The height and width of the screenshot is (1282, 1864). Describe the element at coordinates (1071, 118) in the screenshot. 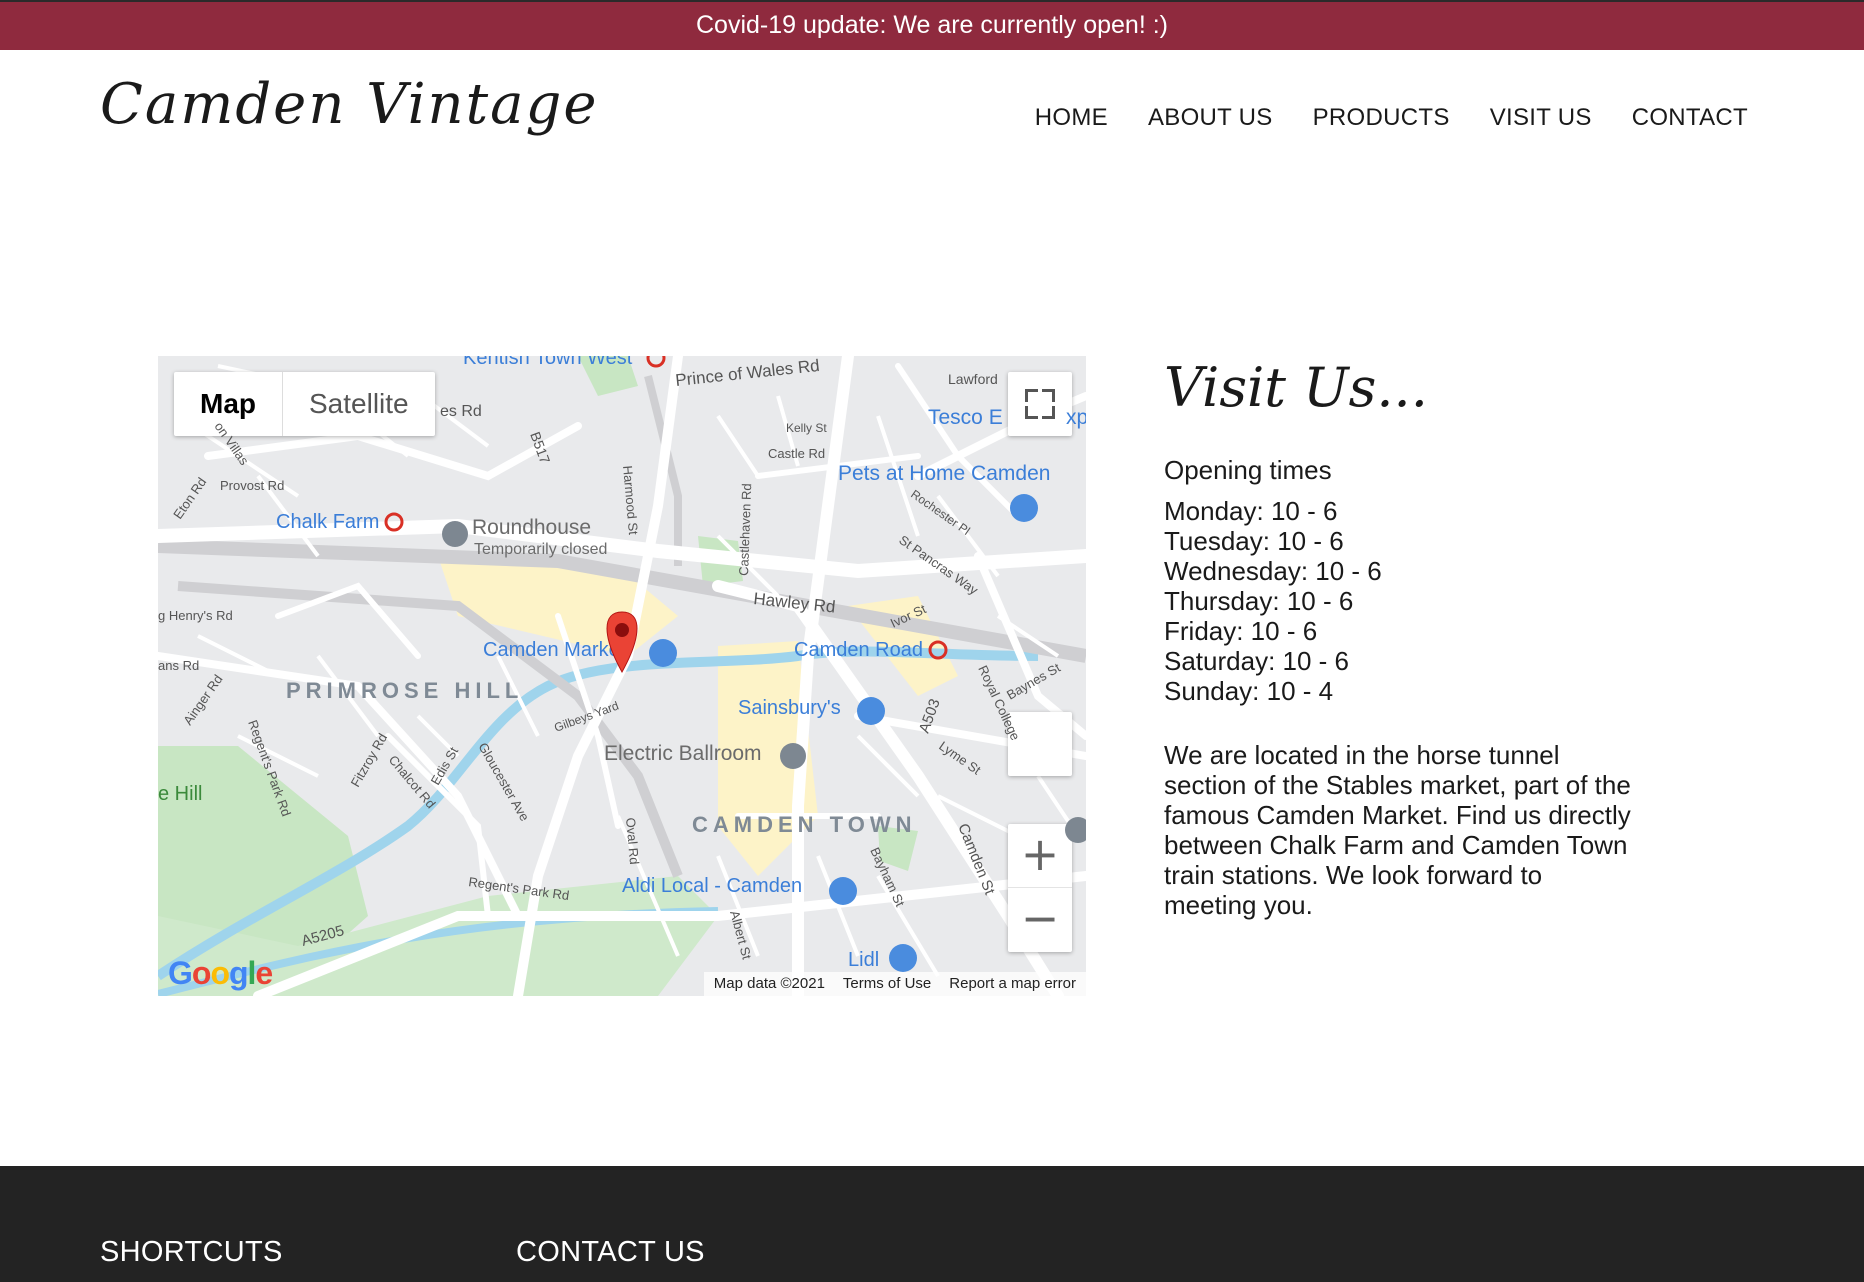

I see `nav-home: HOME` at that location.